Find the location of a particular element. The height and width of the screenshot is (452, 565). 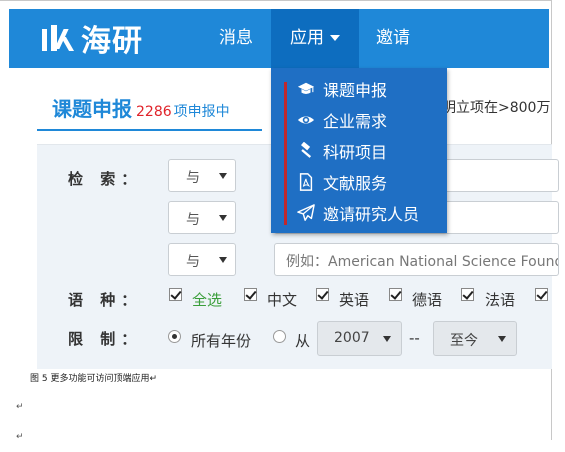

nav-apps-label: 应用 is located at coordinates (307, 38).